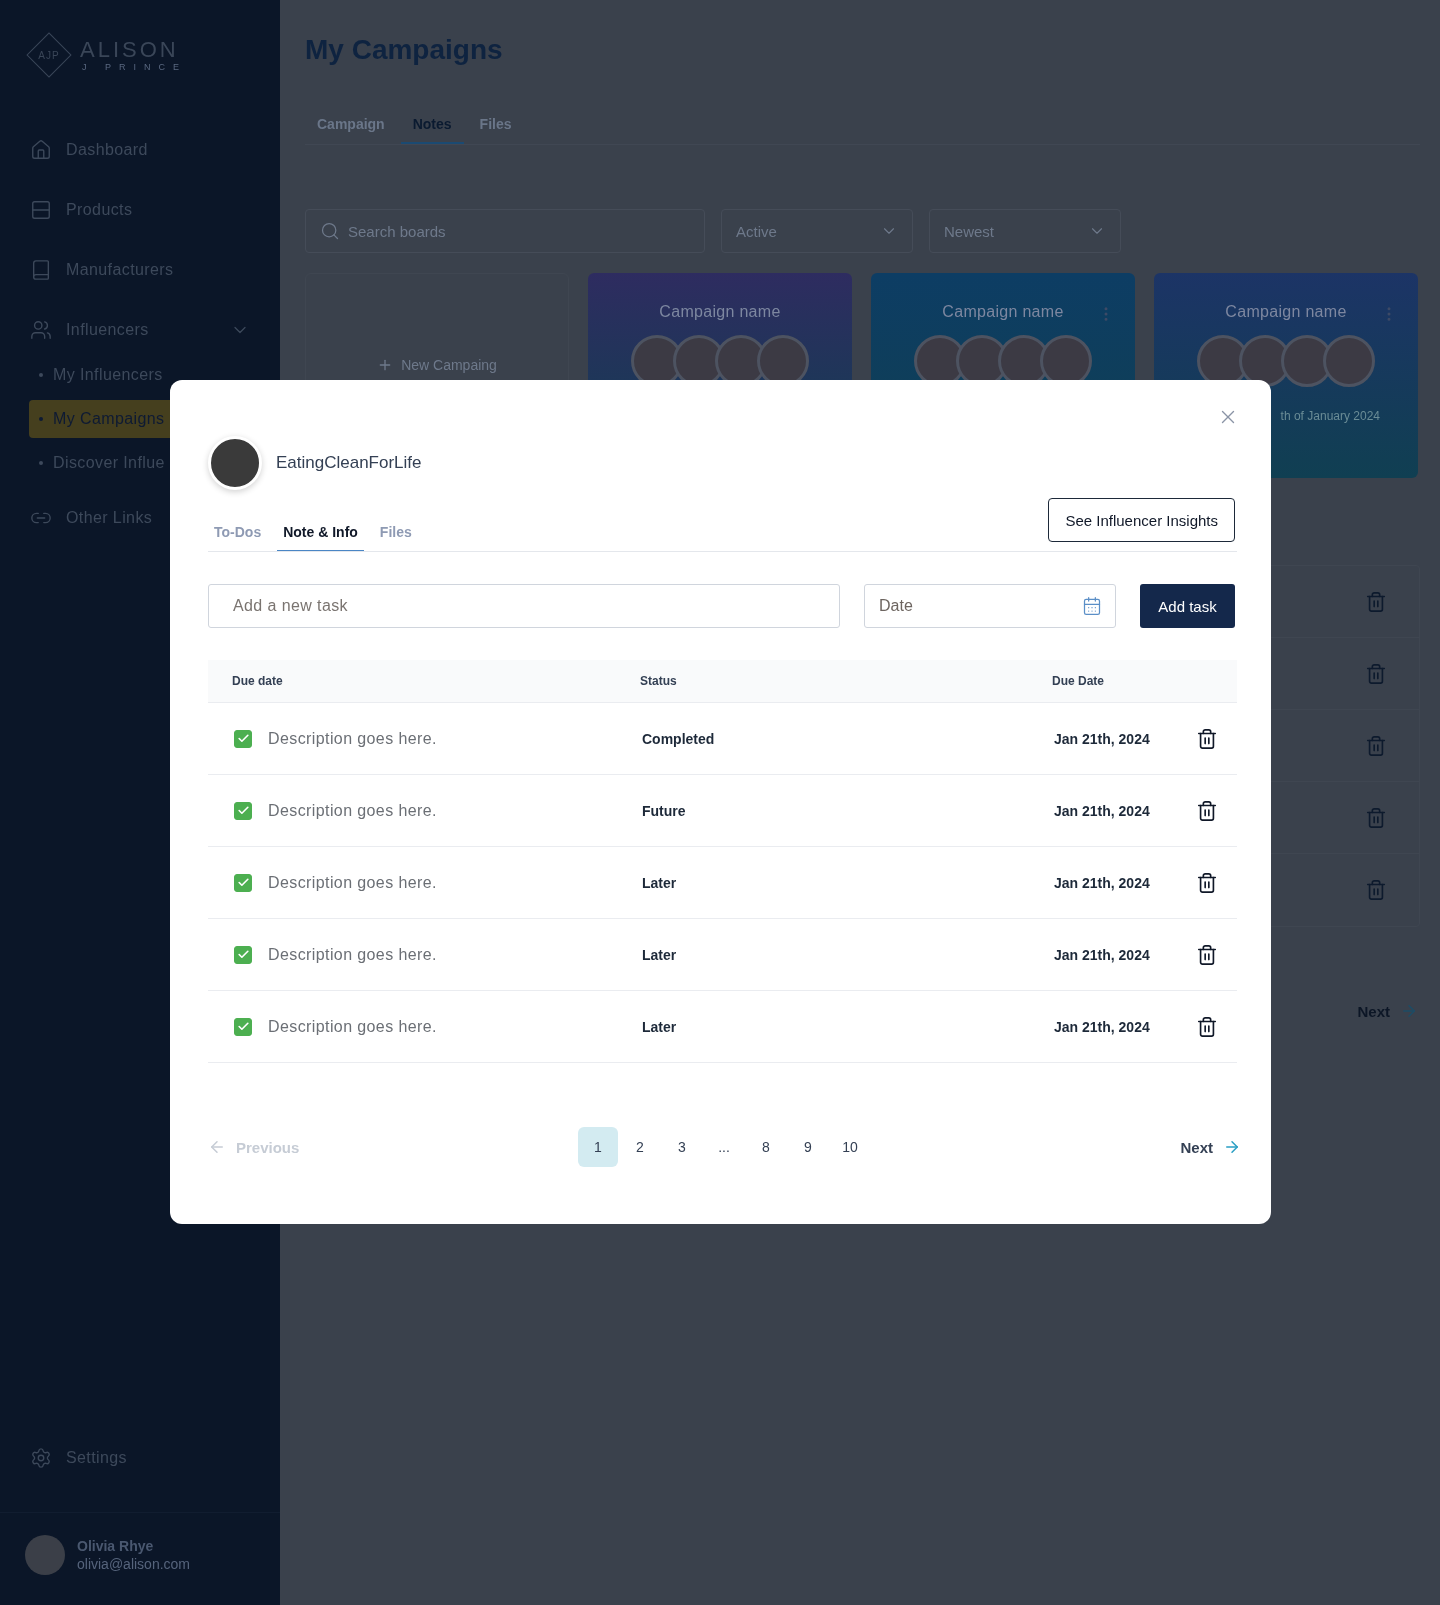 This screenshot has height=1605, width=1440. What do you see at coordinates (524, 606) in the screenshot?
I see `task-input: Add a new task` at bounding box center [524, 606].